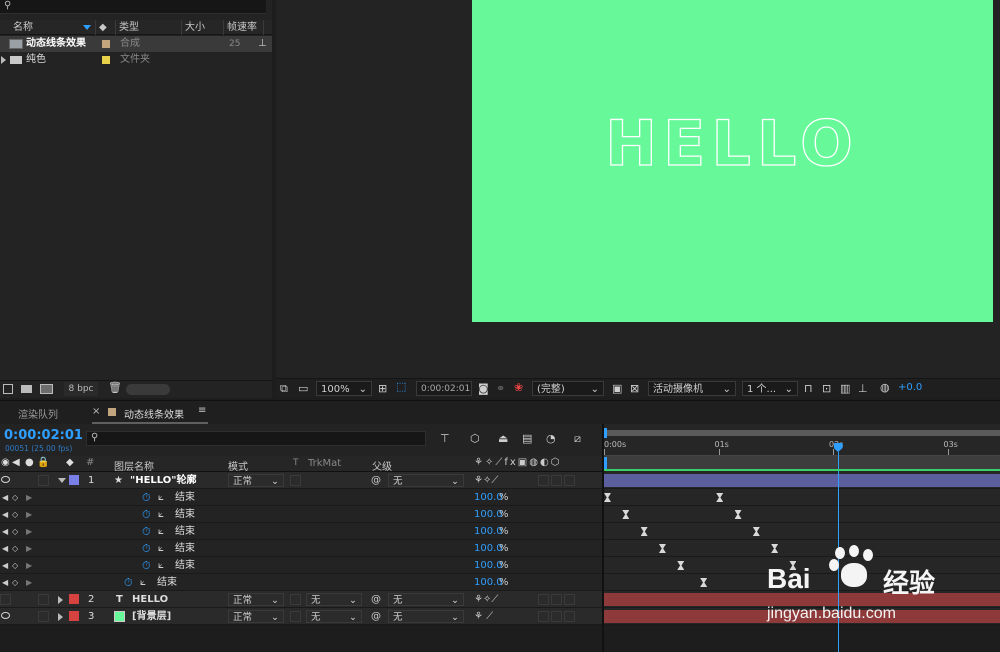 Image resolution: width=1000 pixels, height=652 pixels. What do you see at coordinates (151, 616) in the screenshot?
I see `layer-name: [背景层]` at bounding box center [151, 616].